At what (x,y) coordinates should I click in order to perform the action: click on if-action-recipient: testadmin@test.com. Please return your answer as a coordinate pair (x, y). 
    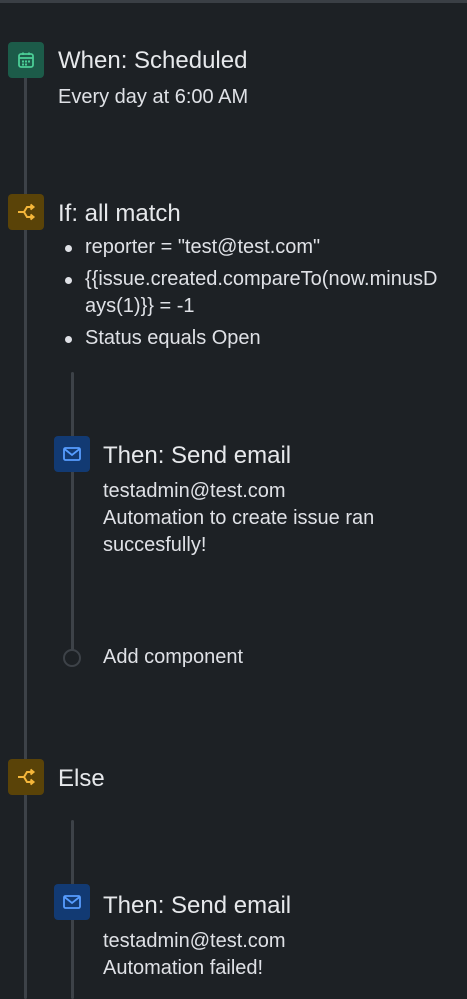
    Looking at the image, I should click on (194, 491).